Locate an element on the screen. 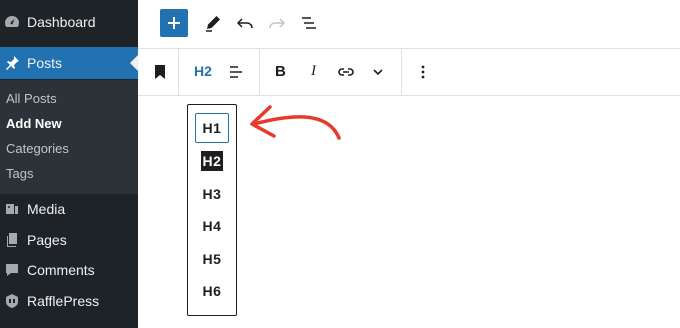 The height and width of the screenshot is (328, 680). options-button is located at coordinates (423, 72).